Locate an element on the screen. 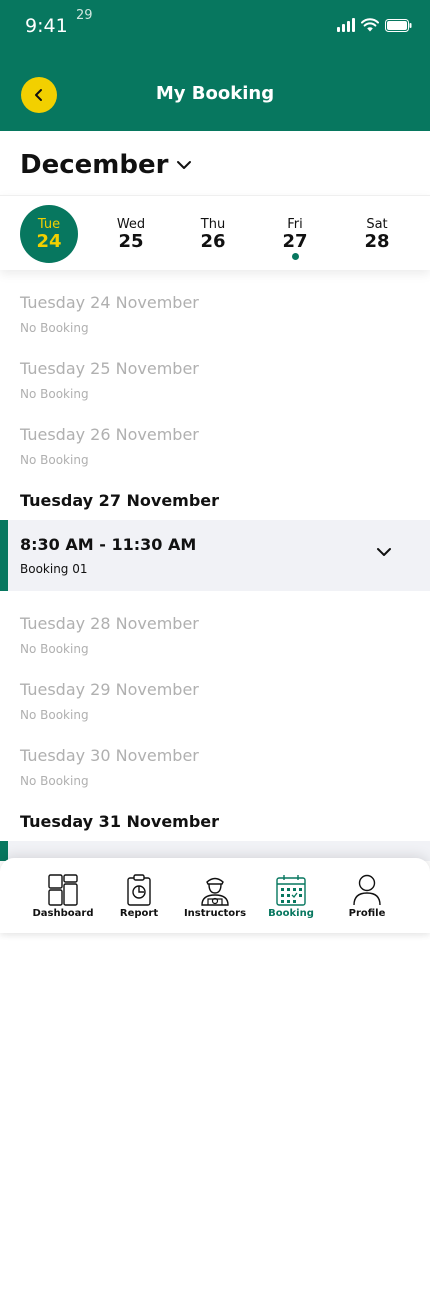 The width and height of the screenshot is (430, 1308). profile-icon is located at coordinates (367, 890).